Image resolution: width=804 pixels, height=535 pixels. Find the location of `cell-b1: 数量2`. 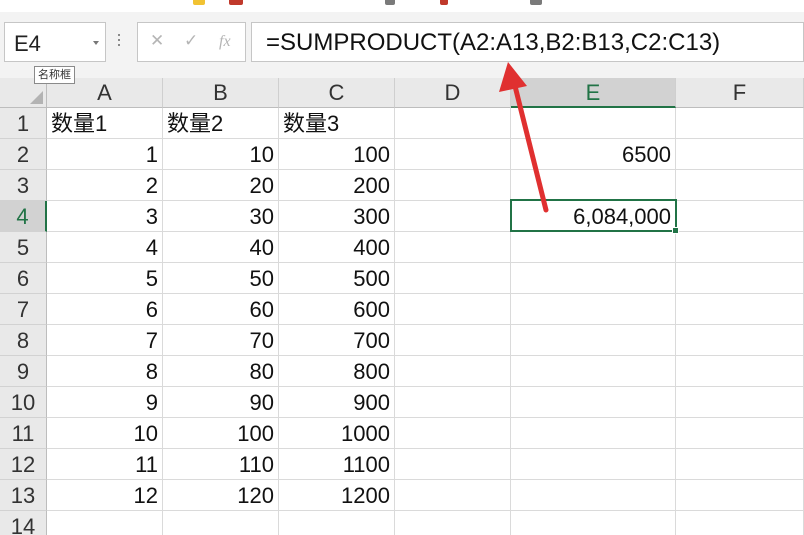

cell-b1: 数量2 is located at coordinates (221, 123).